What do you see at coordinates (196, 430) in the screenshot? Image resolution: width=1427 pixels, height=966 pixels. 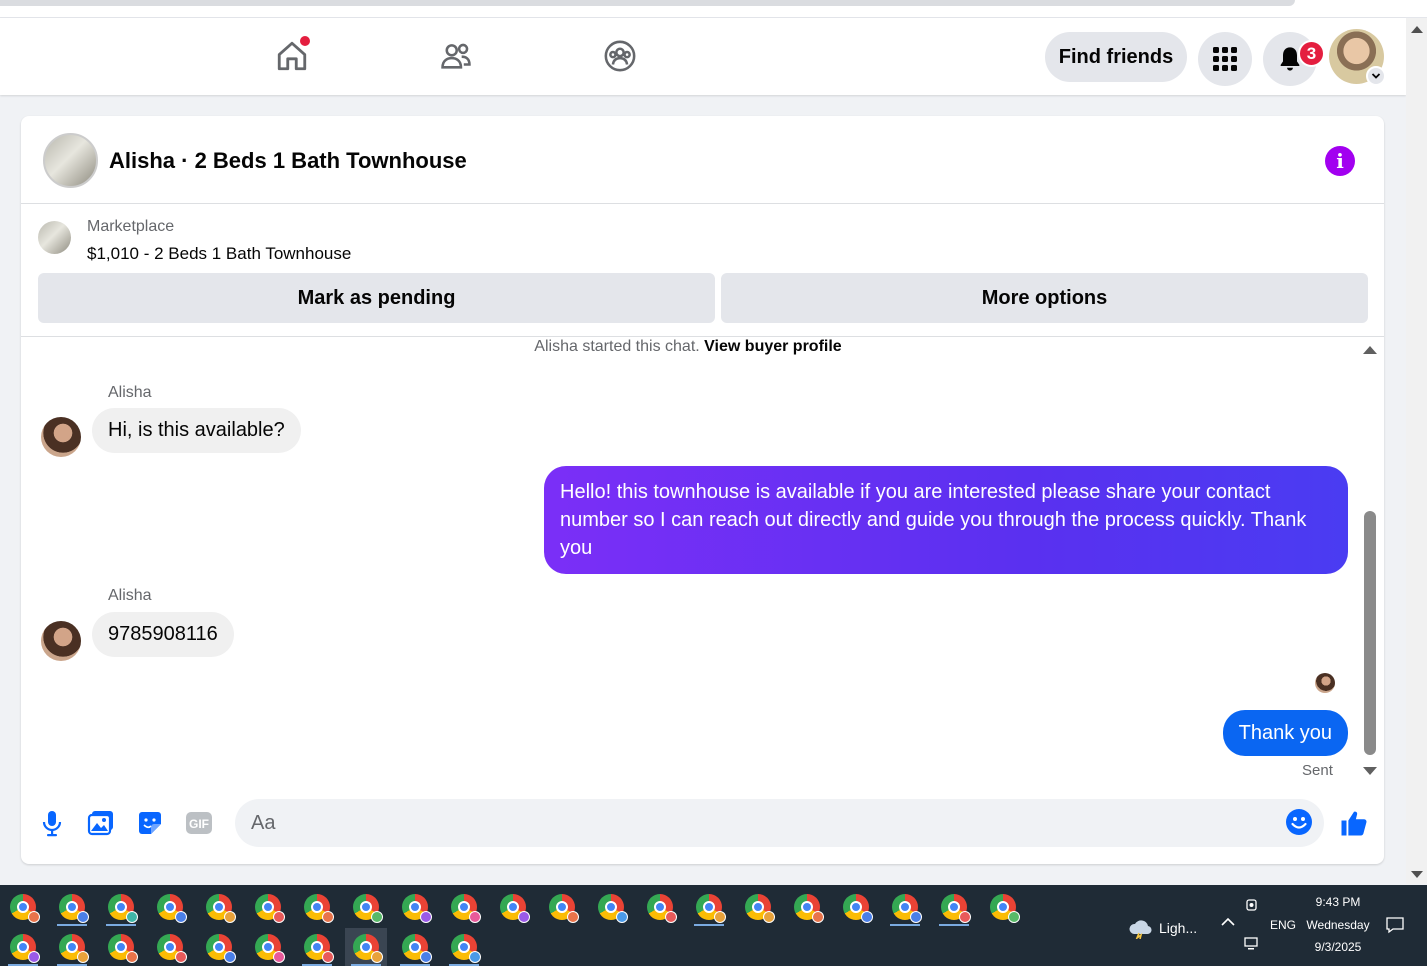 I see `message-bubble-incoming: Hi, is this available?` at bounding box center [196, 430].